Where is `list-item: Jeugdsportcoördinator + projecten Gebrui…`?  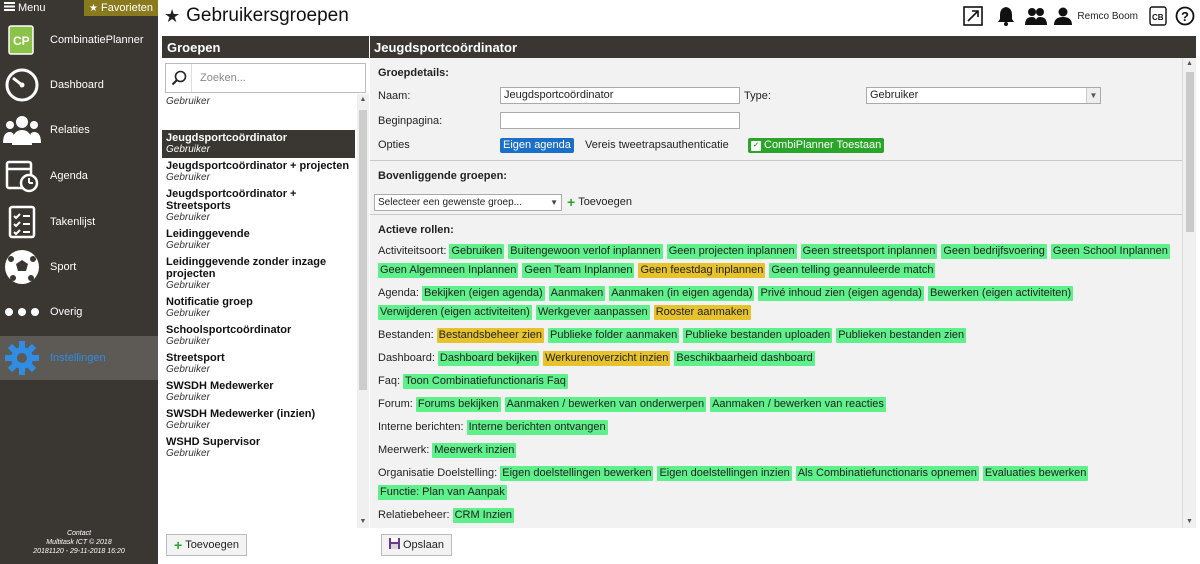 list-item: Jeugdsportcoördinator + projecten Gebrui… is located at coordinates (258, 172).